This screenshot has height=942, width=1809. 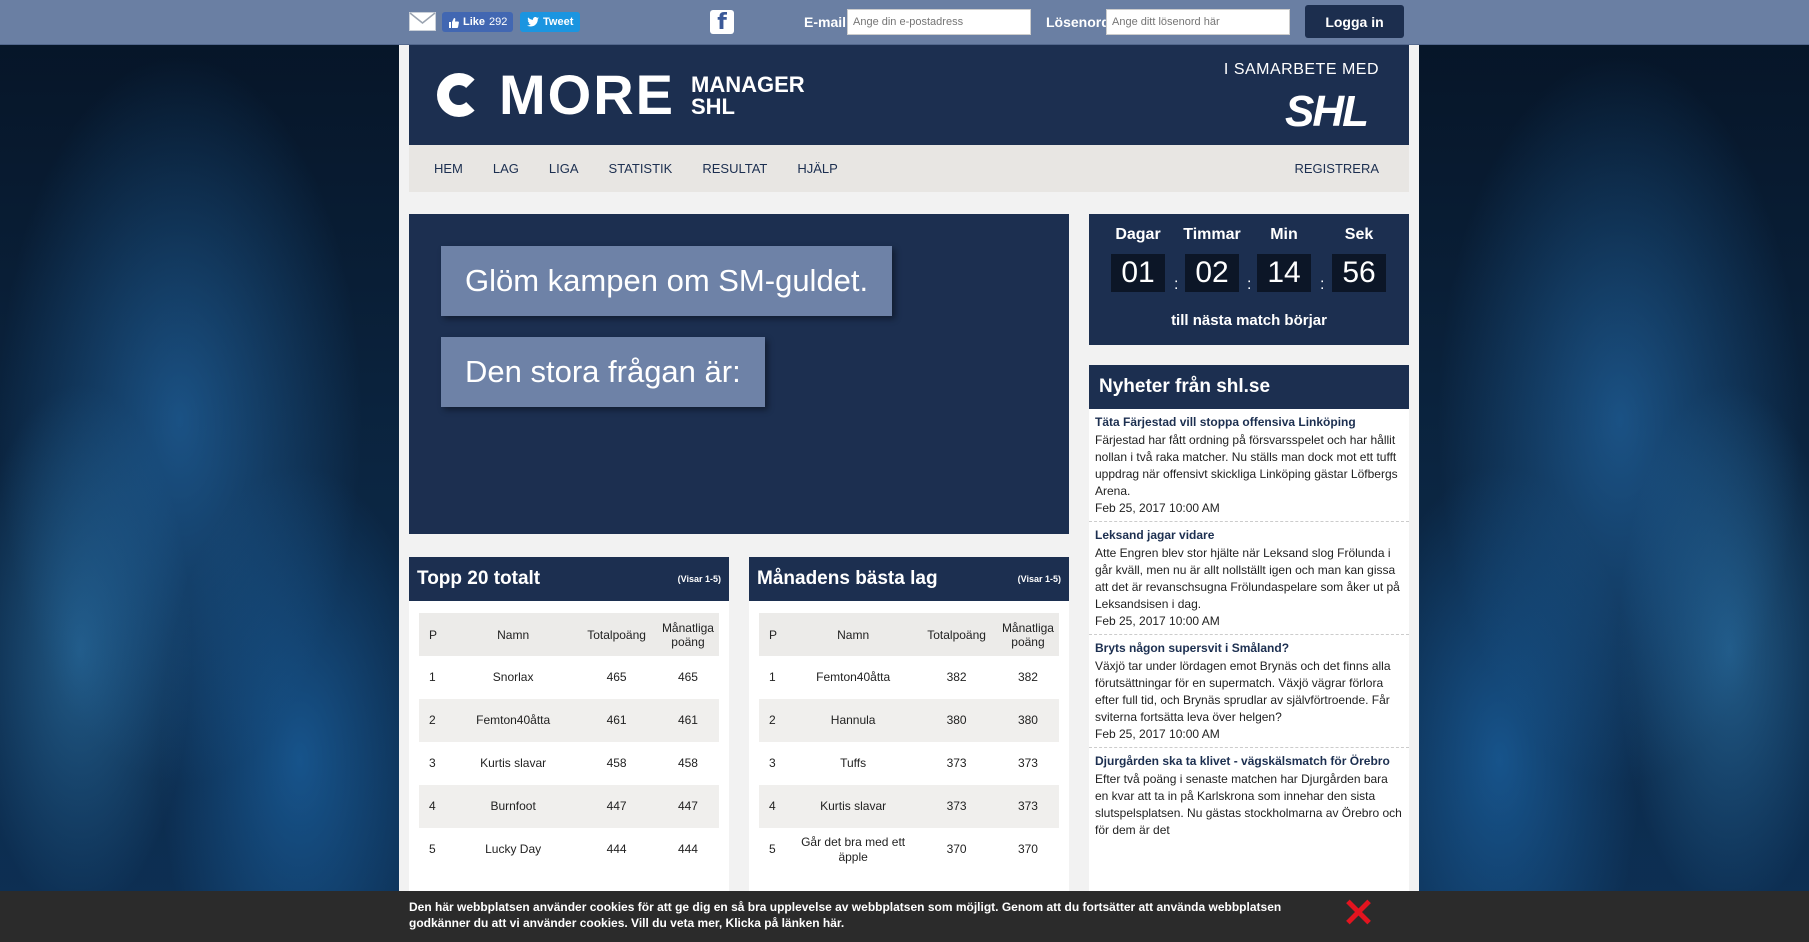 What do you see at coordinates (909, 95) in the screenshot?
I see `site-header: MORE MANAGER SHL I SAMARBETE MED SHL` at bounding box center [909, 95].